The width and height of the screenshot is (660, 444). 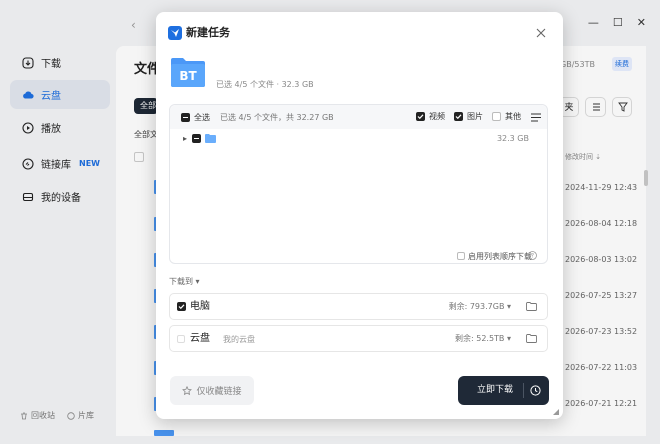 I want to click on filter-image-checkbox, so click(x=458, y=116).